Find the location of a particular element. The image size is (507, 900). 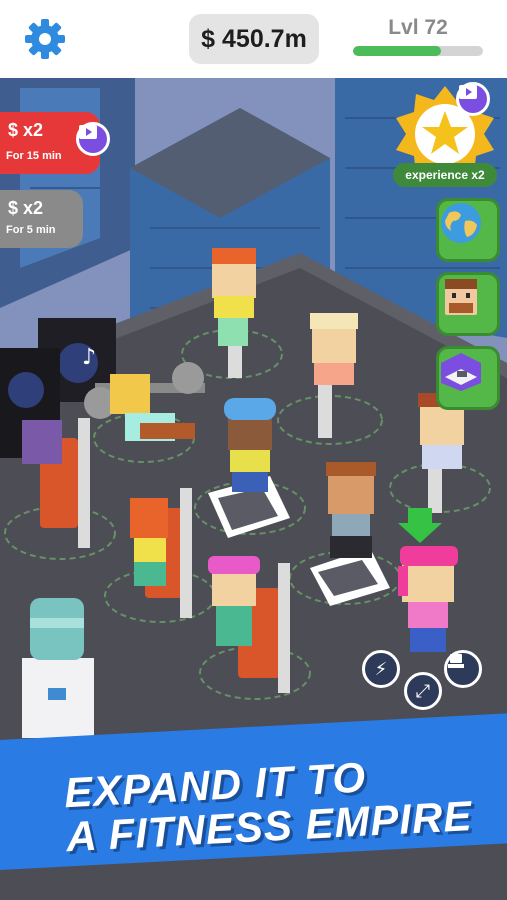

globe-icon is located at coordinates (461, 223).